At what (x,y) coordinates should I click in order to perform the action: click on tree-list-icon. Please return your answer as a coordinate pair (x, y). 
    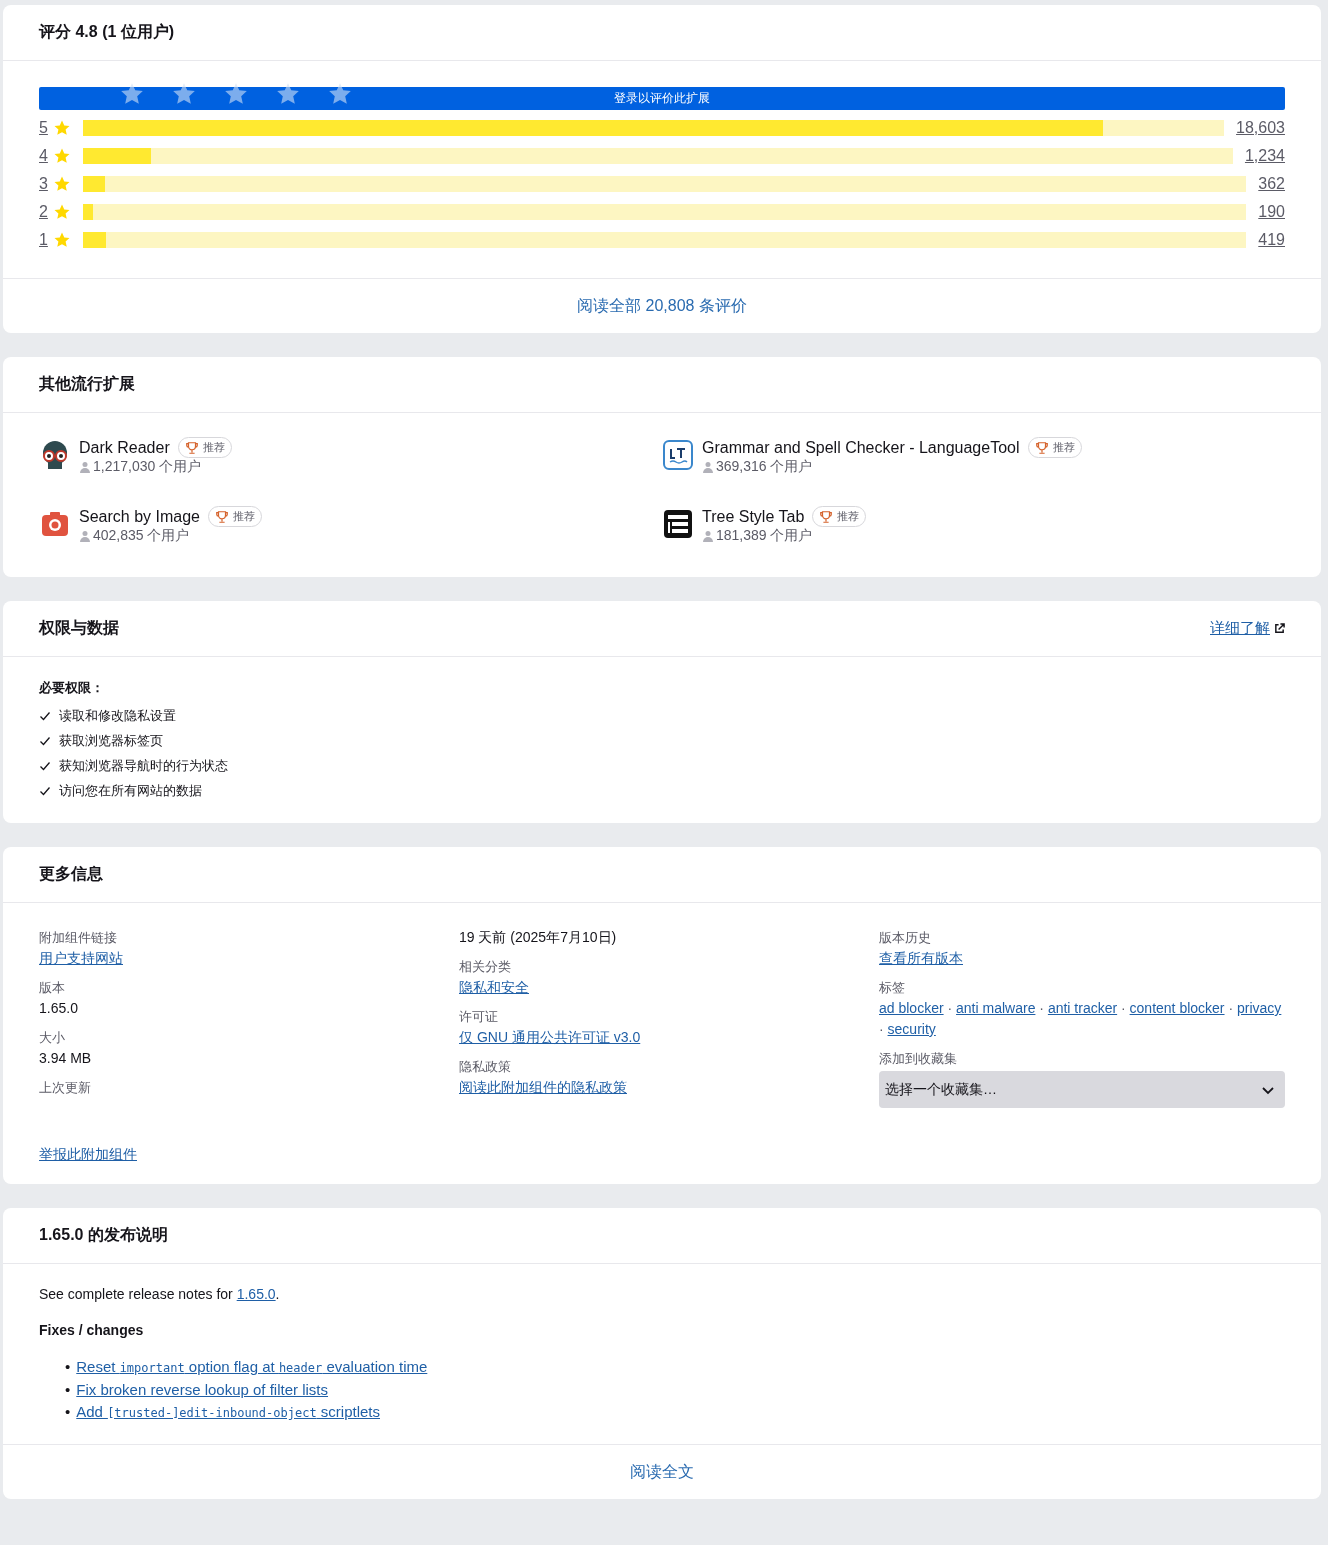
    Looking at the image, I should click on (678, 524).